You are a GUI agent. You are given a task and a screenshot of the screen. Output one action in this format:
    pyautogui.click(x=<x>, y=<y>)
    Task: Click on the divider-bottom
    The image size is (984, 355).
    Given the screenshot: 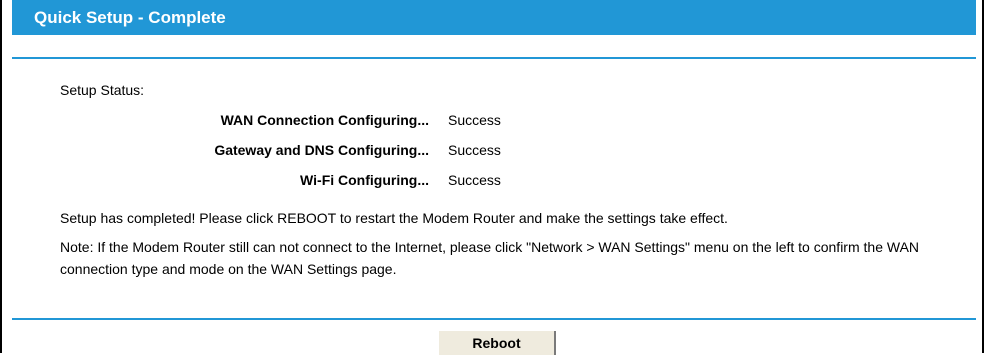 What is the action you would take?
    pyautogui.click(x=494, y=319)
    